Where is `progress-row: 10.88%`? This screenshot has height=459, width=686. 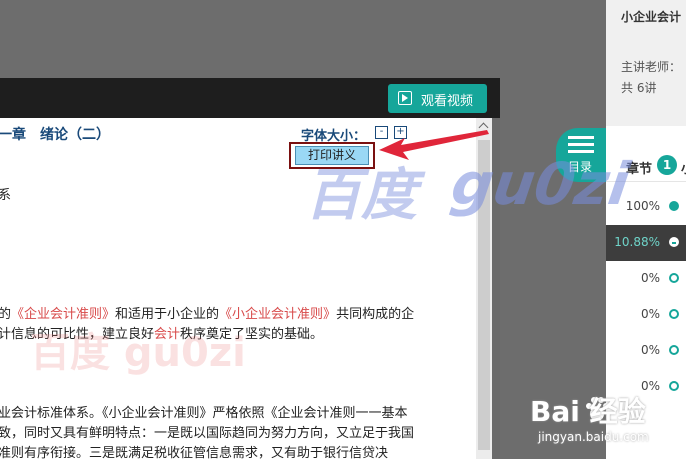
progress-row: 10.88% is located at coordinates (646, 243).